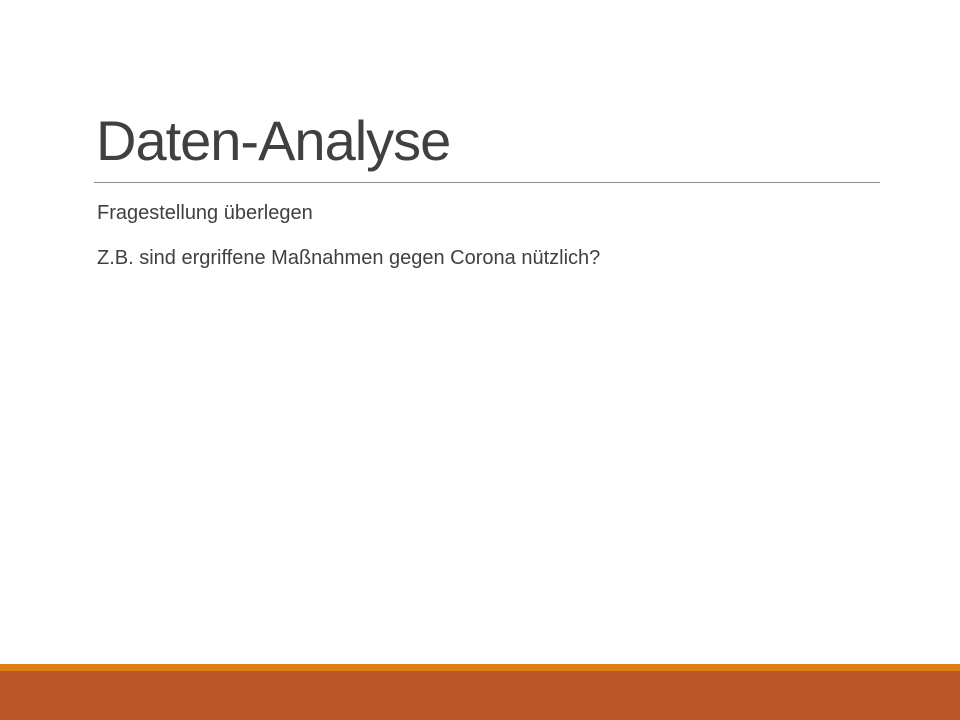  I want to click on footer-bar, so click(480, 695).